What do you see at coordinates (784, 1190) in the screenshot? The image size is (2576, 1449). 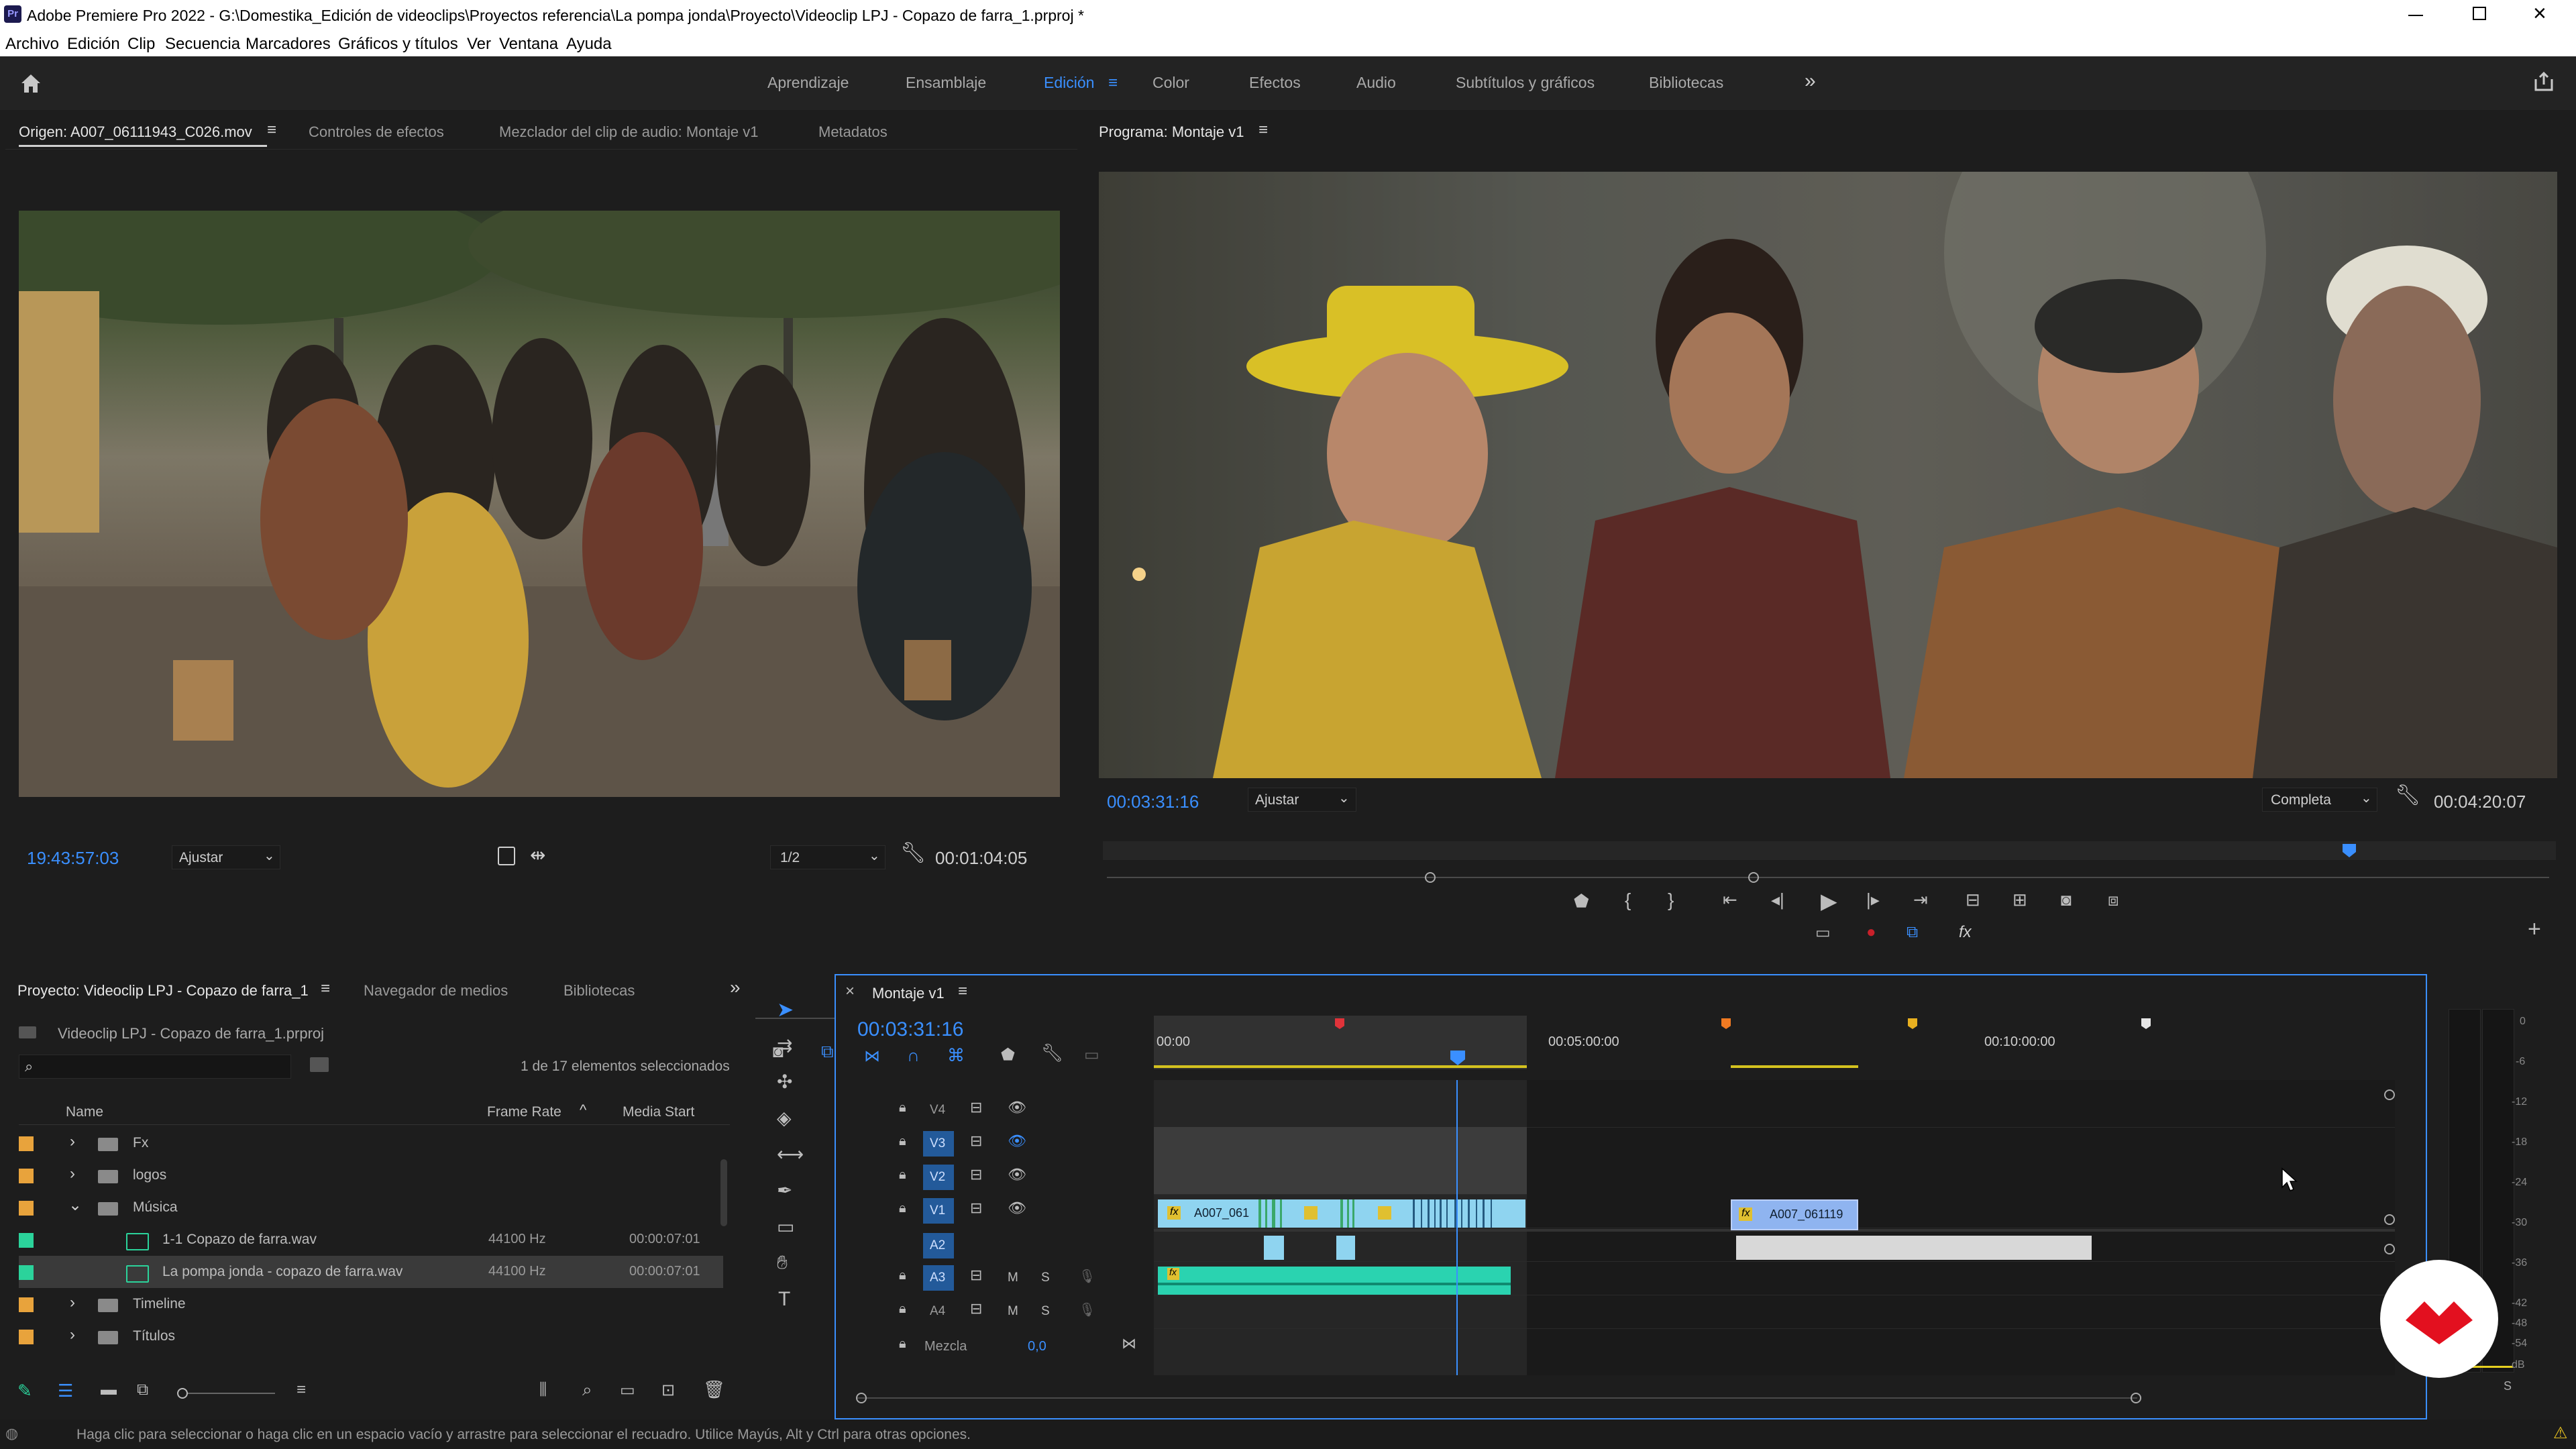 I see `pen-tool-icon: ✒` at bounding box center [784, 1190].